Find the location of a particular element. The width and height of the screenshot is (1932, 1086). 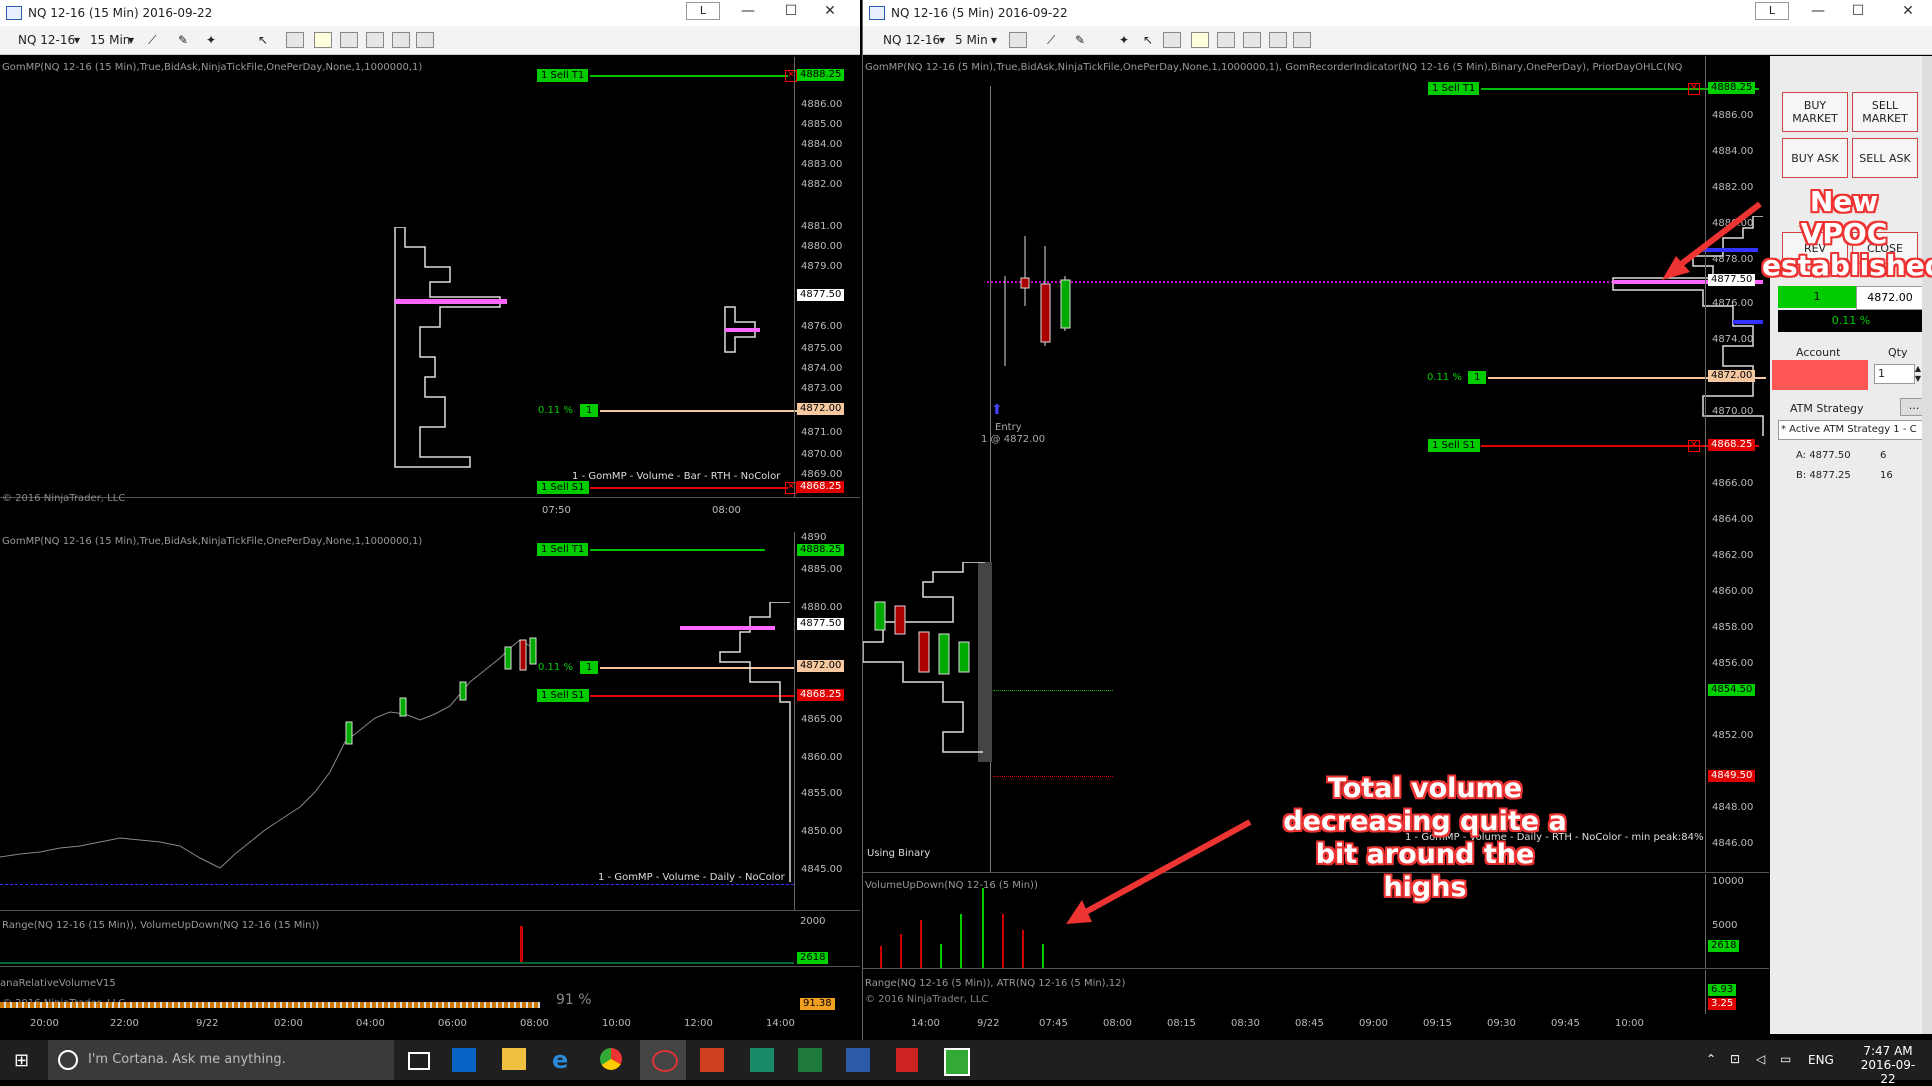

right-toolbar: NQ 12-16 ▾ 5 Min ▾ ⟋ ✎ ✦ ↖ is located at coordinates (1397, 40).